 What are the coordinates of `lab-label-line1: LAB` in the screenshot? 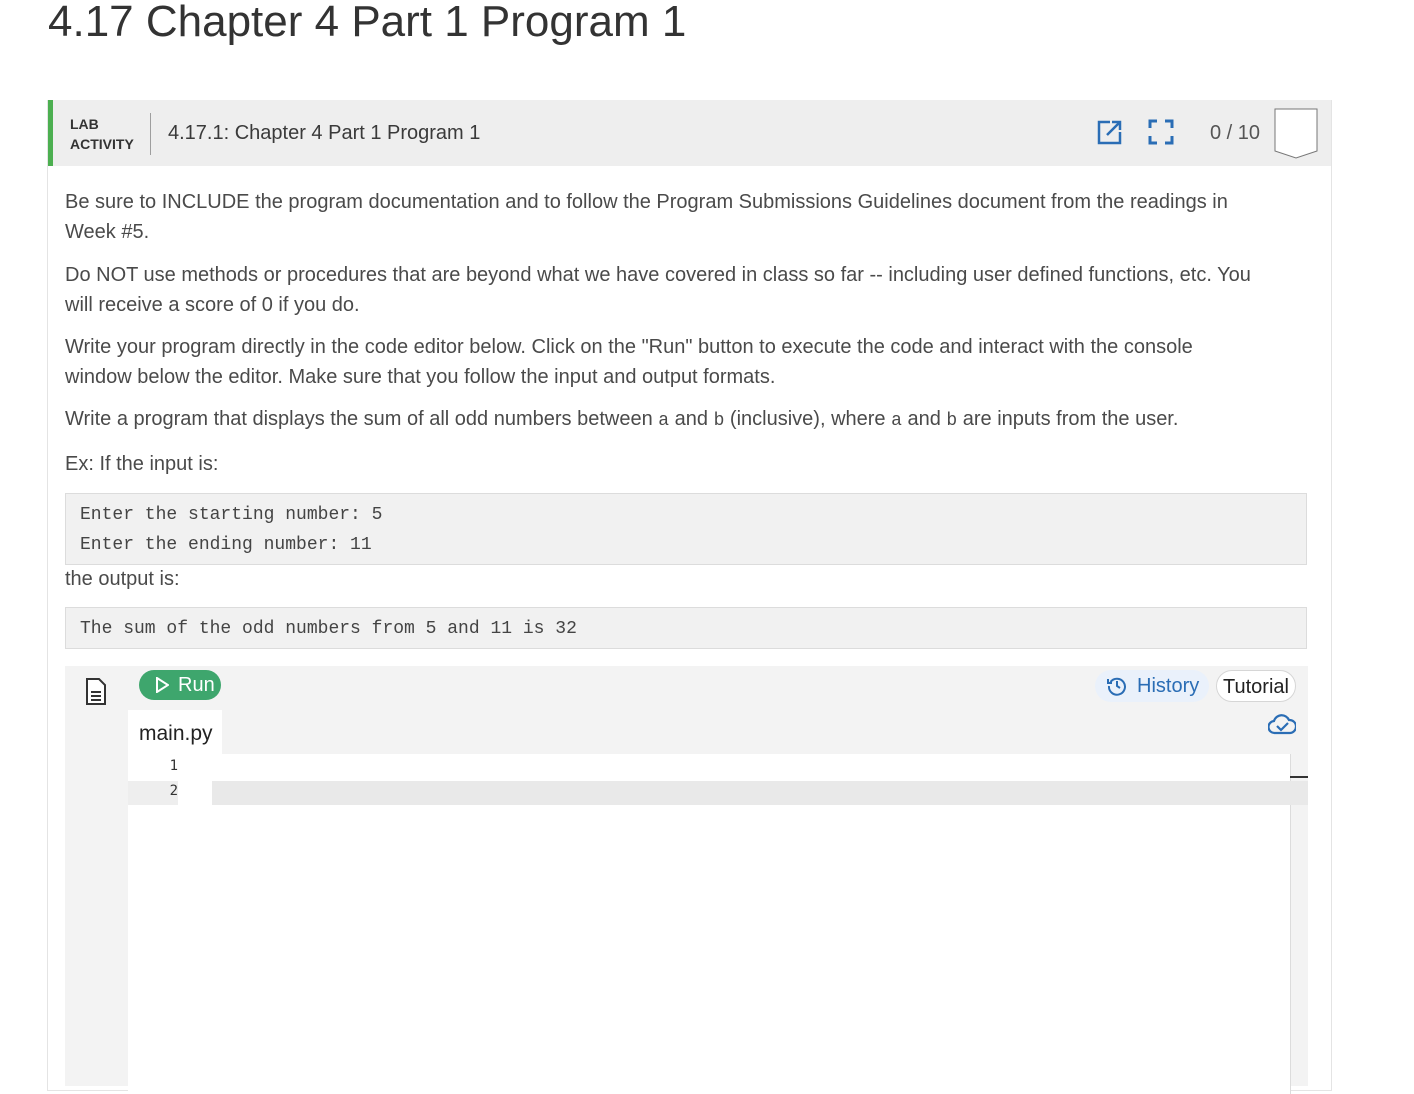 It's located at (84, 124).